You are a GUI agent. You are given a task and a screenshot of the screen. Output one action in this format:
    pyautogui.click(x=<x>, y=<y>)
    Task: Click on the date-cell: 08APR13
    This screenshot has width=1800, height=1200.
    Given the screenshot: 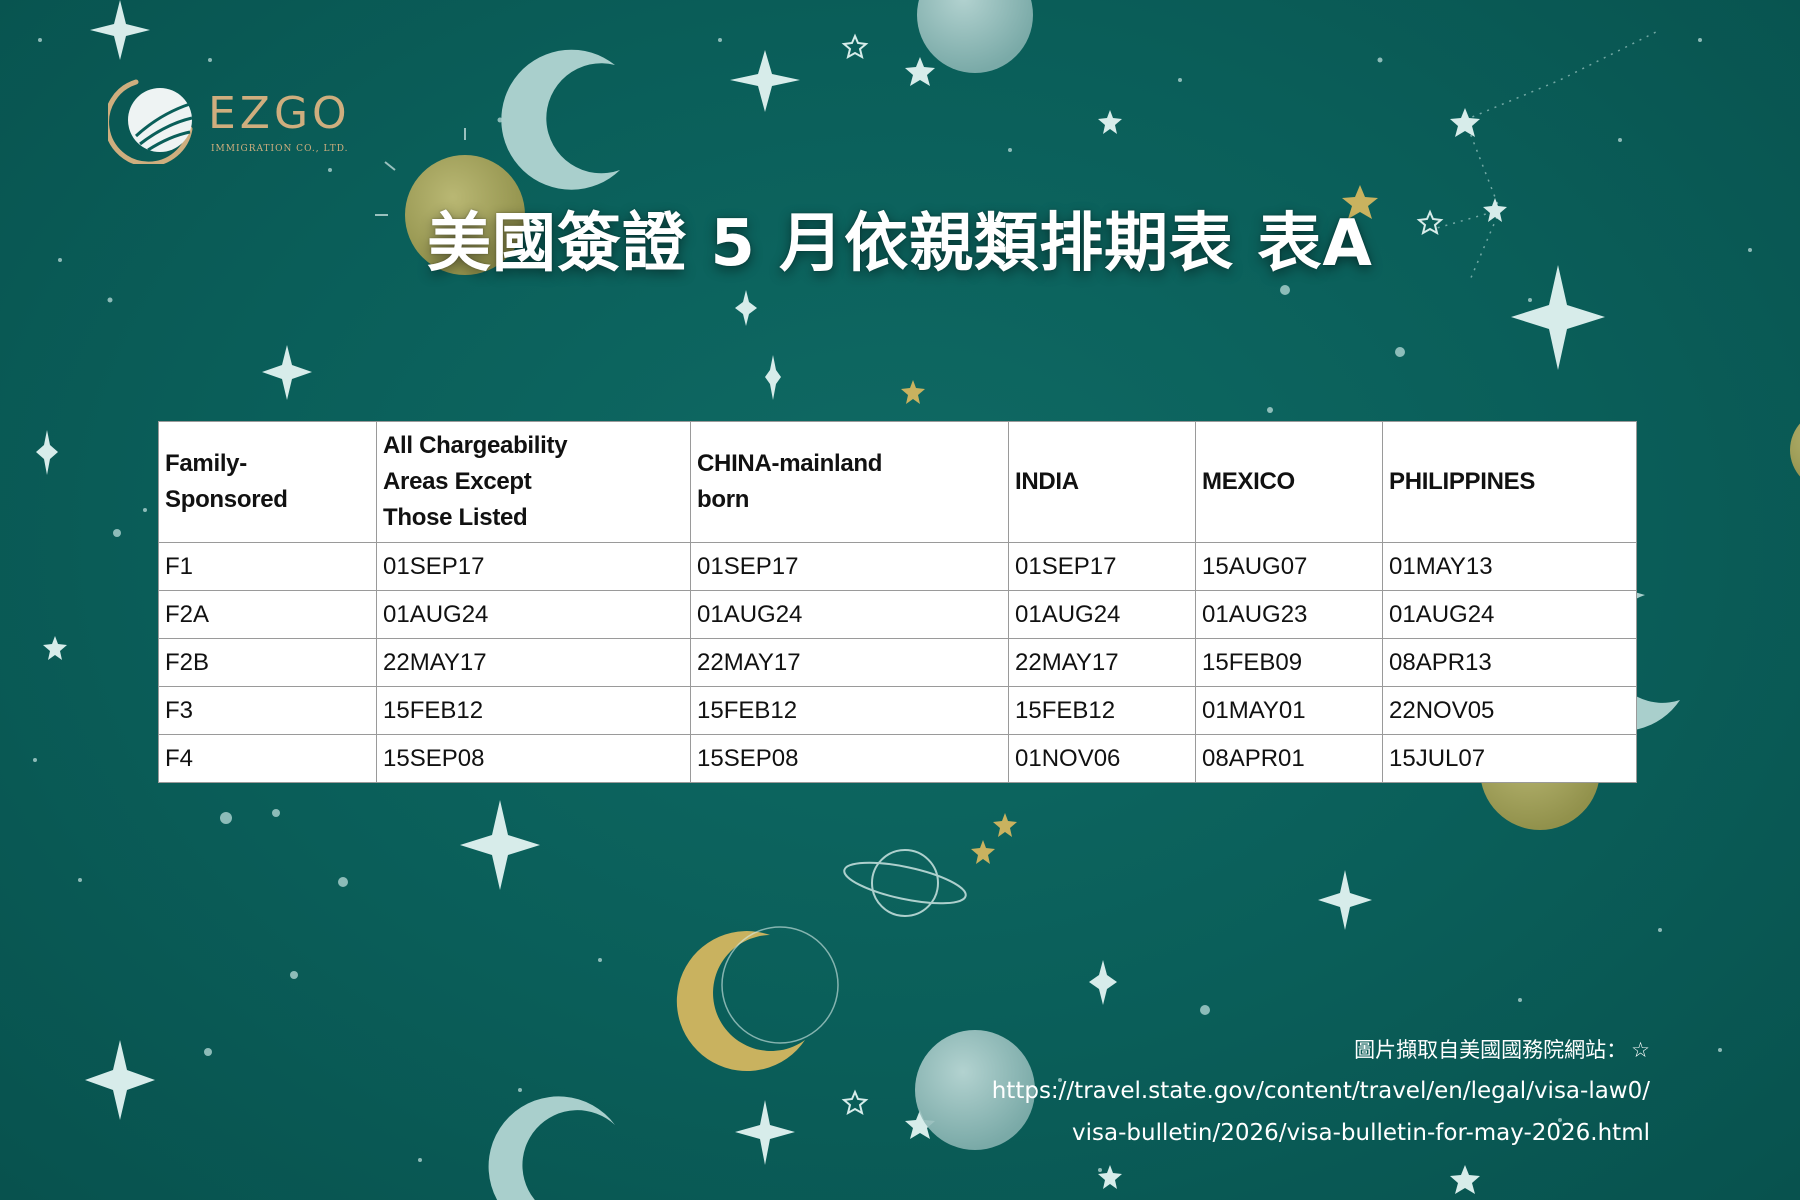 What is the action you would take?
    pyautogui.click(x=1509, y=662)
    